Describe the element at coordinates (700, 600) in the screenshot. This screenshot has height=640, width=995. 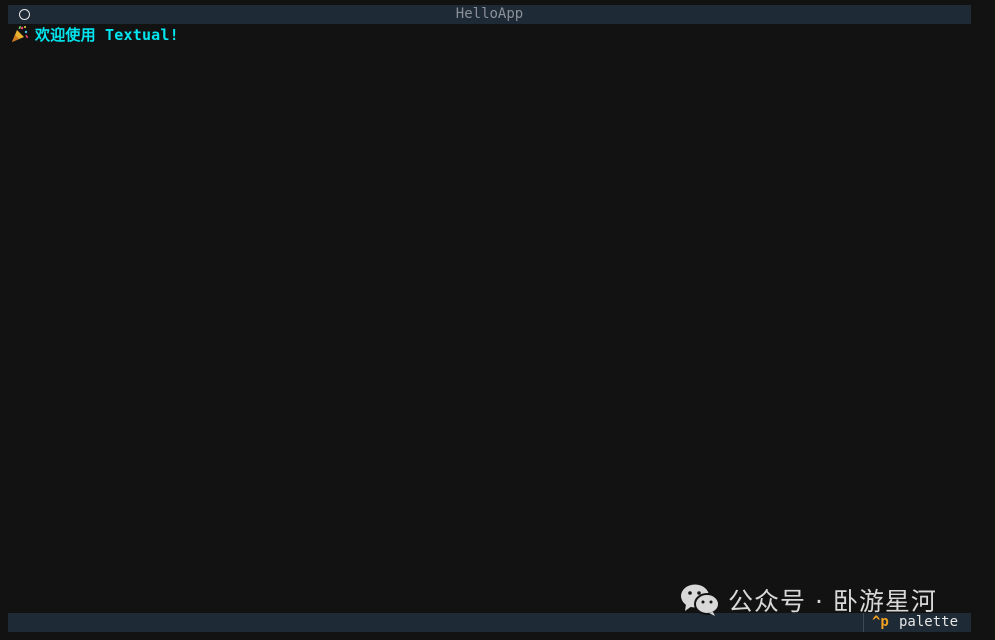
I see `wechat-icon` at that location.